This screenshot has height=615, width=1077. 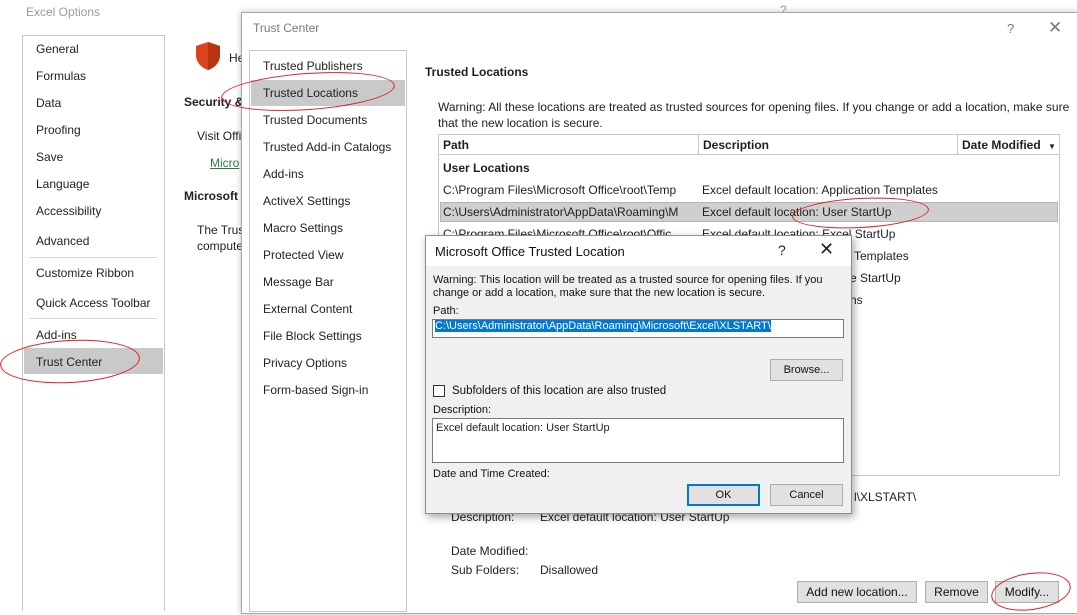 I want to click on tc-nav-external-content: External Content, so click(x=307, y=309).